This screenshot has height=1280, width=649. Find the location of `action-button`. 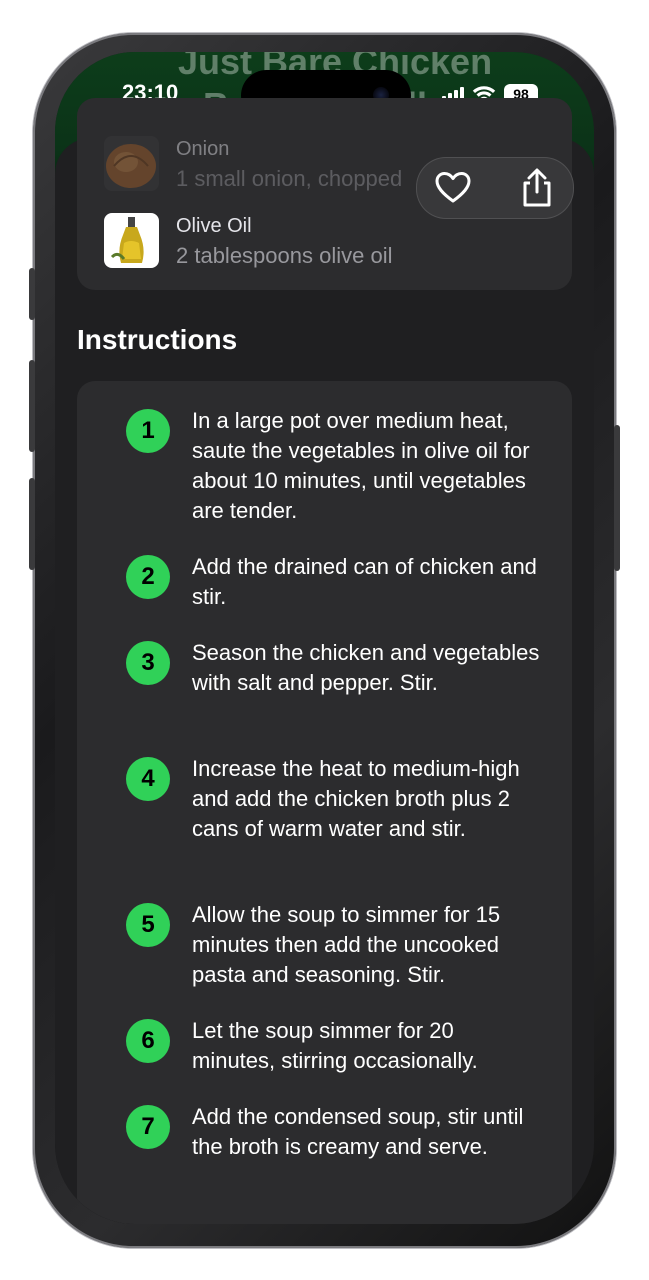

action-button is located at coordinates (32, 294).